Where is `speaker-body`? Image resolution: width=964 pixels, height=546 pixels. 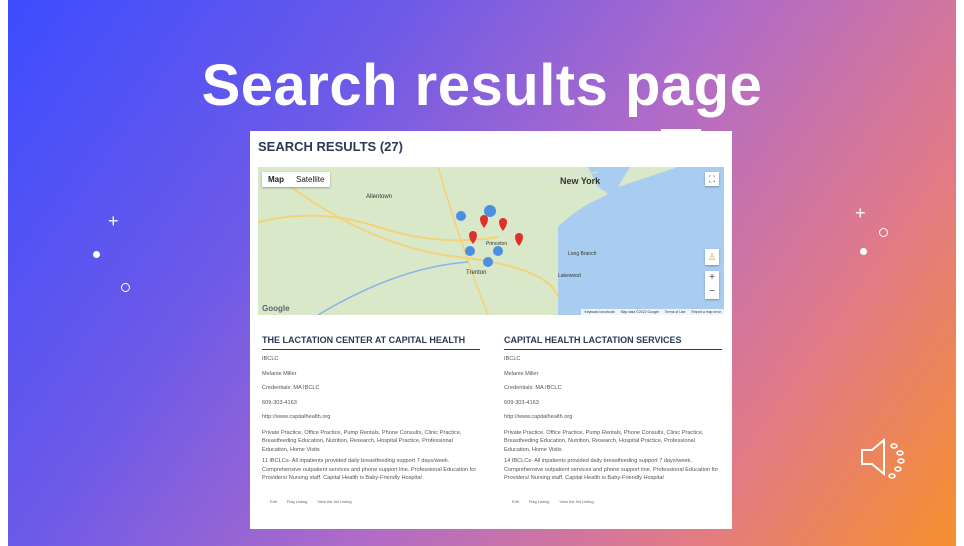 speaker-body is located at coordinates (873, 457).